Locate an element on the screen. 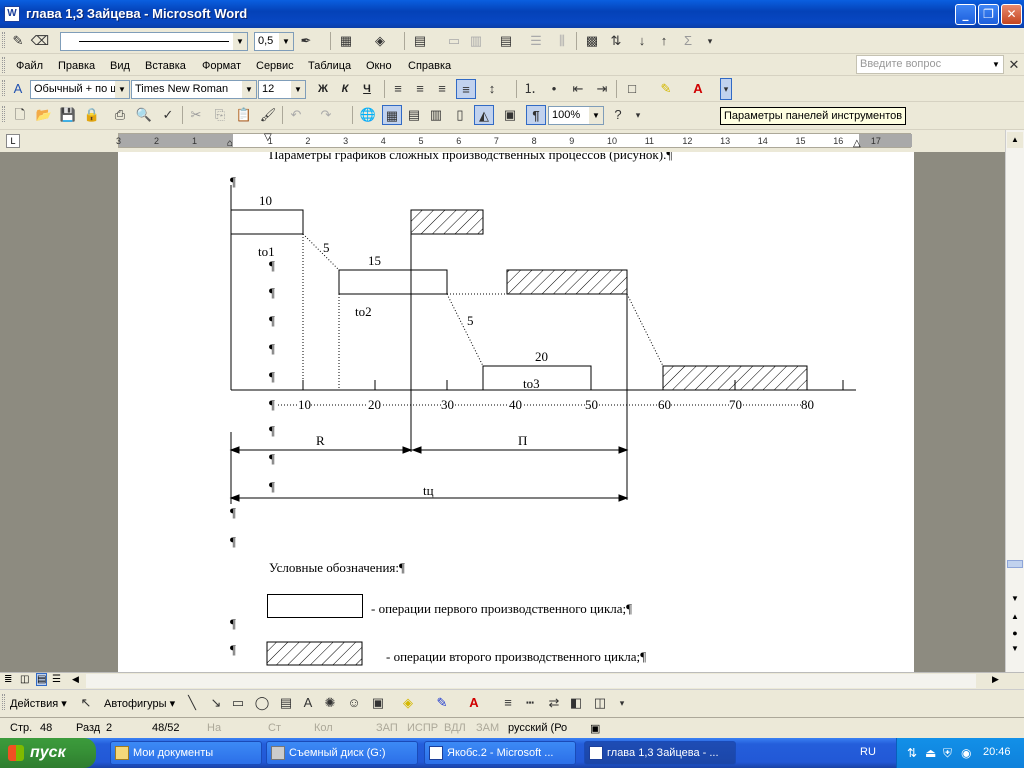  taskbar-item-my-documents: Мои документы is located at coordinates (186, 753).